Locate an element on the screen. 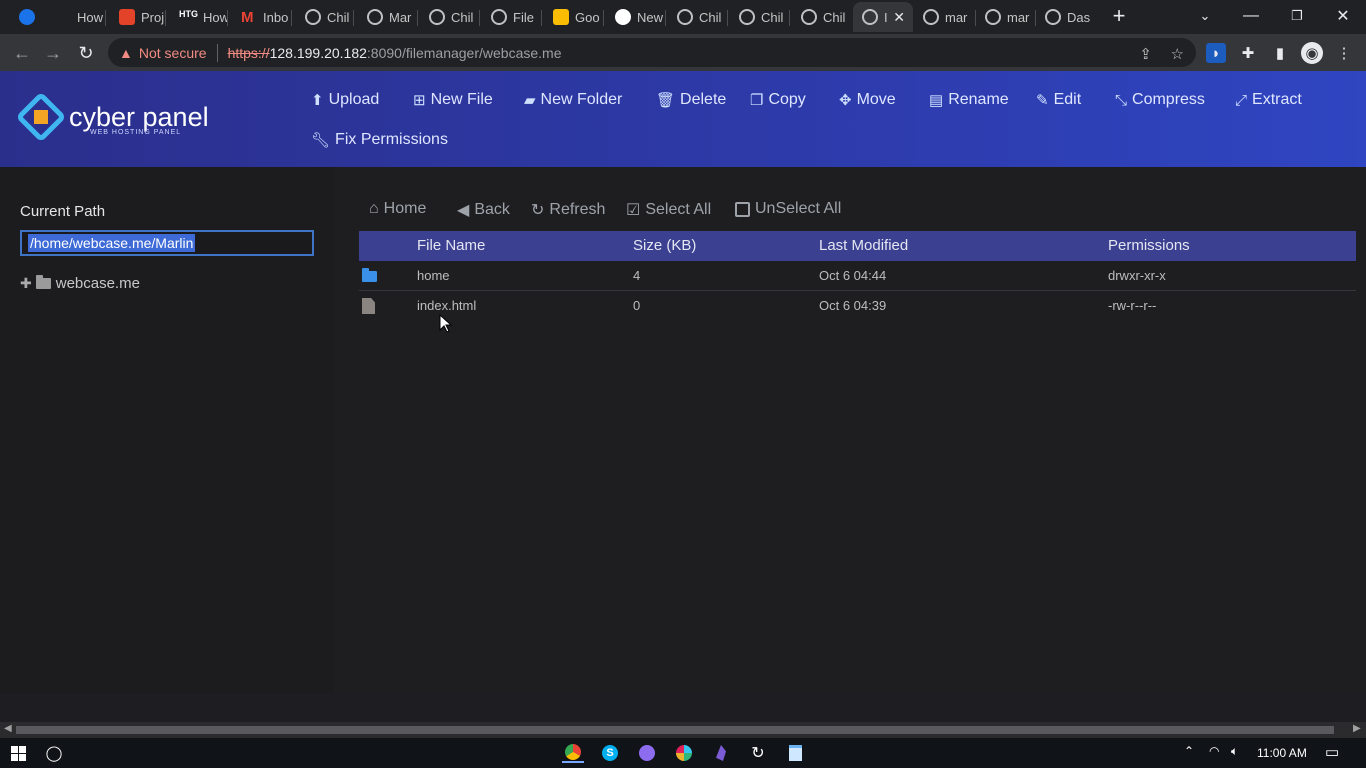  tab-8: File is located at coordinates (512, 17).